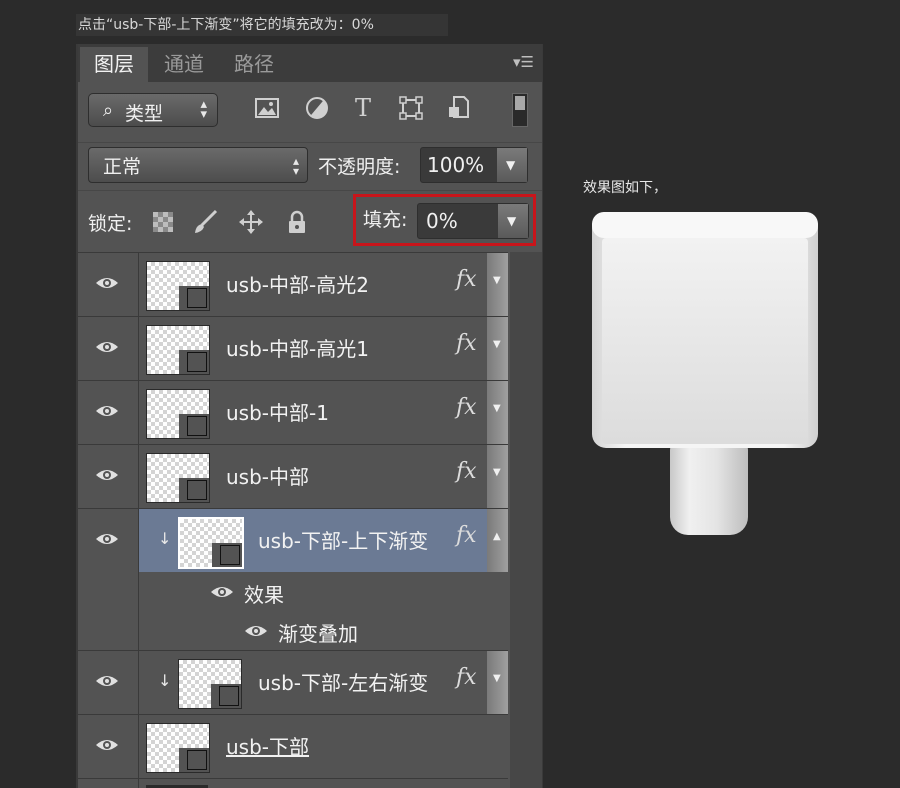 The width and height of the screenshot is (900, 788). Describe the element at coordinates (108, 611) in the screenshot. I see `effects-eye-column` at that location.